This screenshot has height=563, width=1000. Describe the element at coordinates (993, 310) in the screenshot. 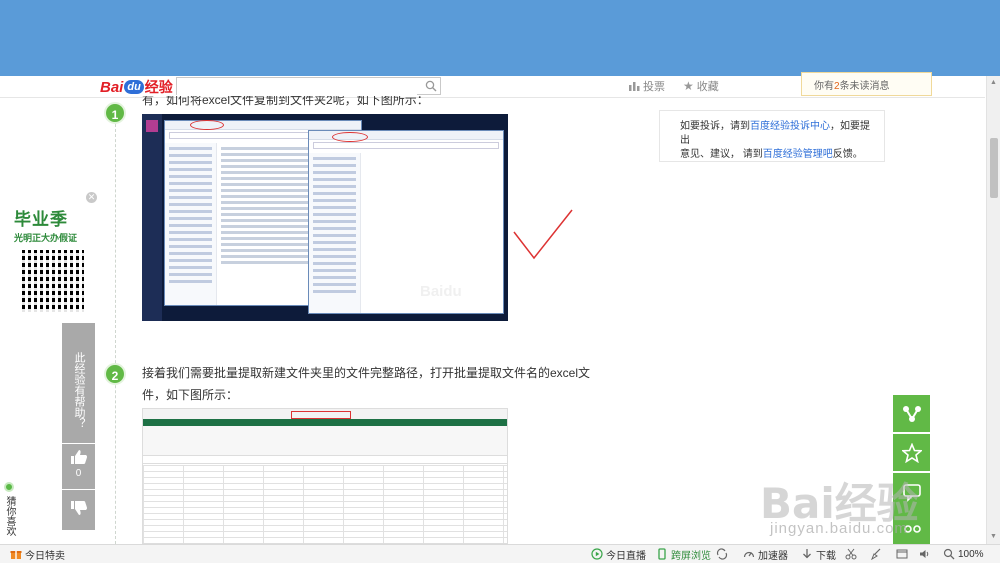

I see `page-scrollbar: ▲ ▼` at that location.